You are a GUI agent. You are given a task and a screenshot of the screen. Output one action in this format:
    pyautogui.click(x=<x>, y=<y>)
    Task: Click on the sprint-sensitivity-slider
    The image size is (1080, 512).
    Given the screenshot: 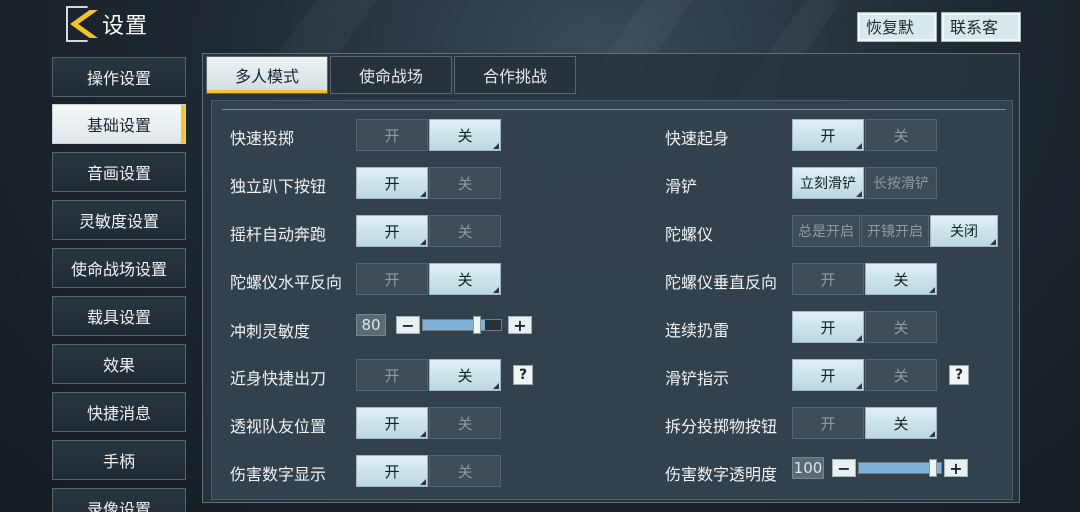 What is the action you would take?
    pyautogui.click(x=462, y=325)
    